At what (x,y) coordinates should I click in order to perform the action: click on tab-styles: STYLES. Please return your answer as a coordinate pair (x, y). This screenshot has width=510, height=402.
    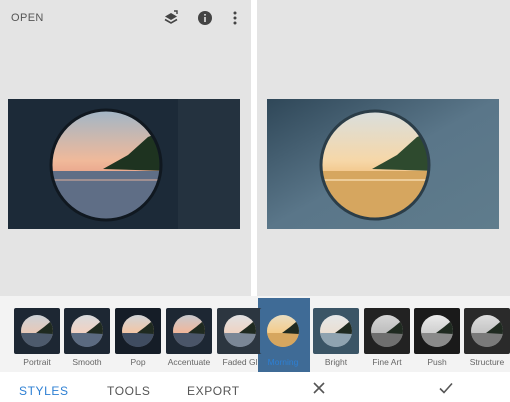
    Looking at the image, I should click on (44, 391).